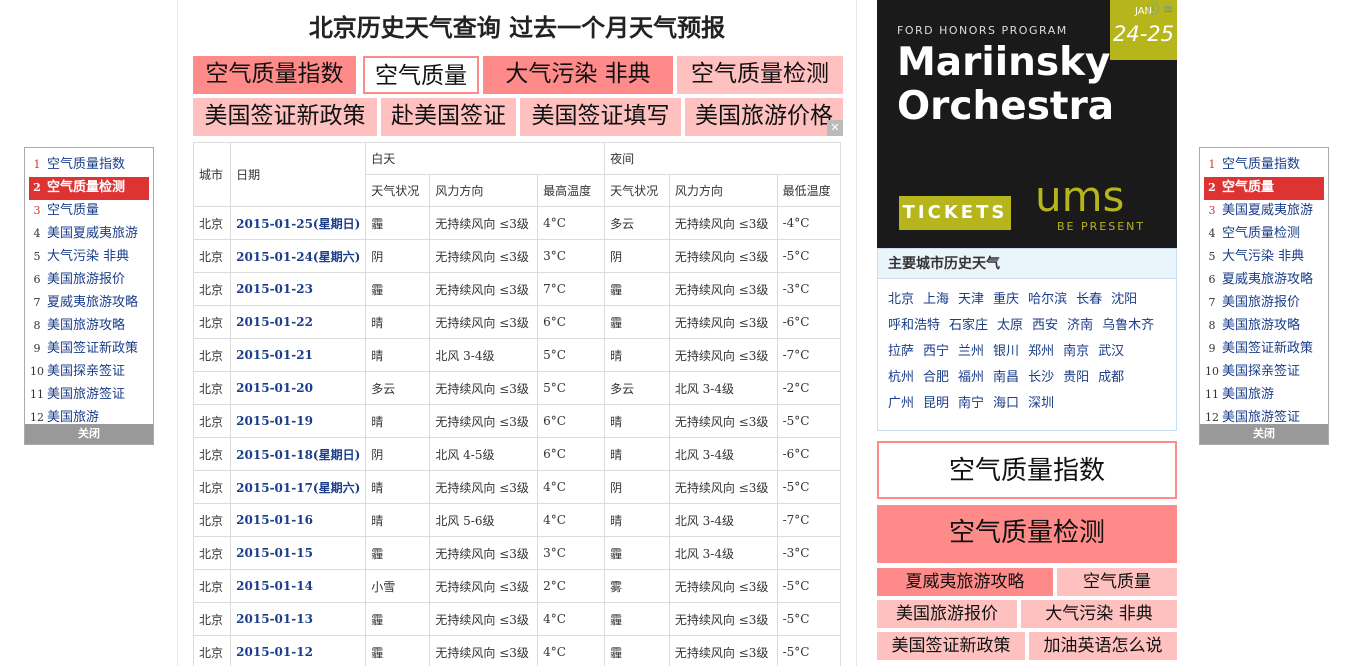  What do you see at coordinates (298, 421) in the screenshot?
I see `cell-date: 2015-01-19` at bounding box center [298, 421].